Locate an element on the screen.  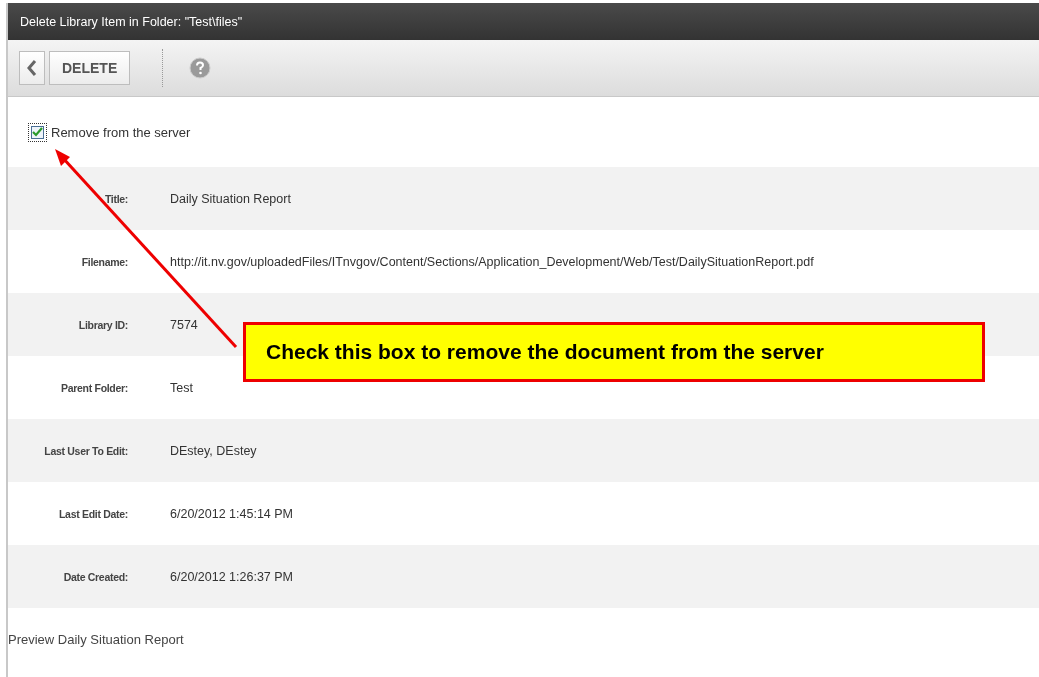
field-value: 6/20/2012 1:26:37 PM is located at coordinates (231, 576).